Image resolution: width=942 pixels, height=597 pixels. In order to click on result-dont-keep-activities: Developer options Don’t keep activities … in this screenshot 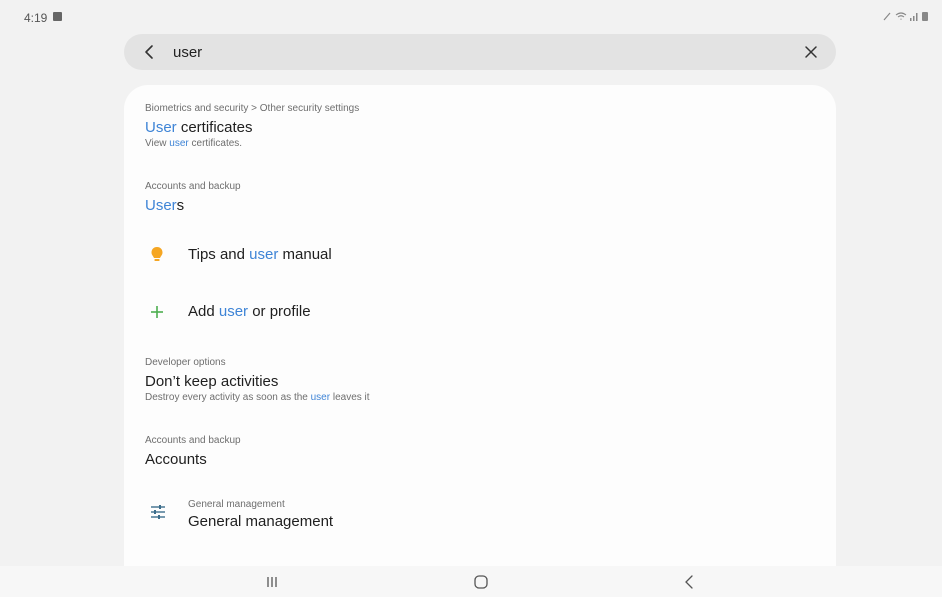, I will do `click(490, 380)`.